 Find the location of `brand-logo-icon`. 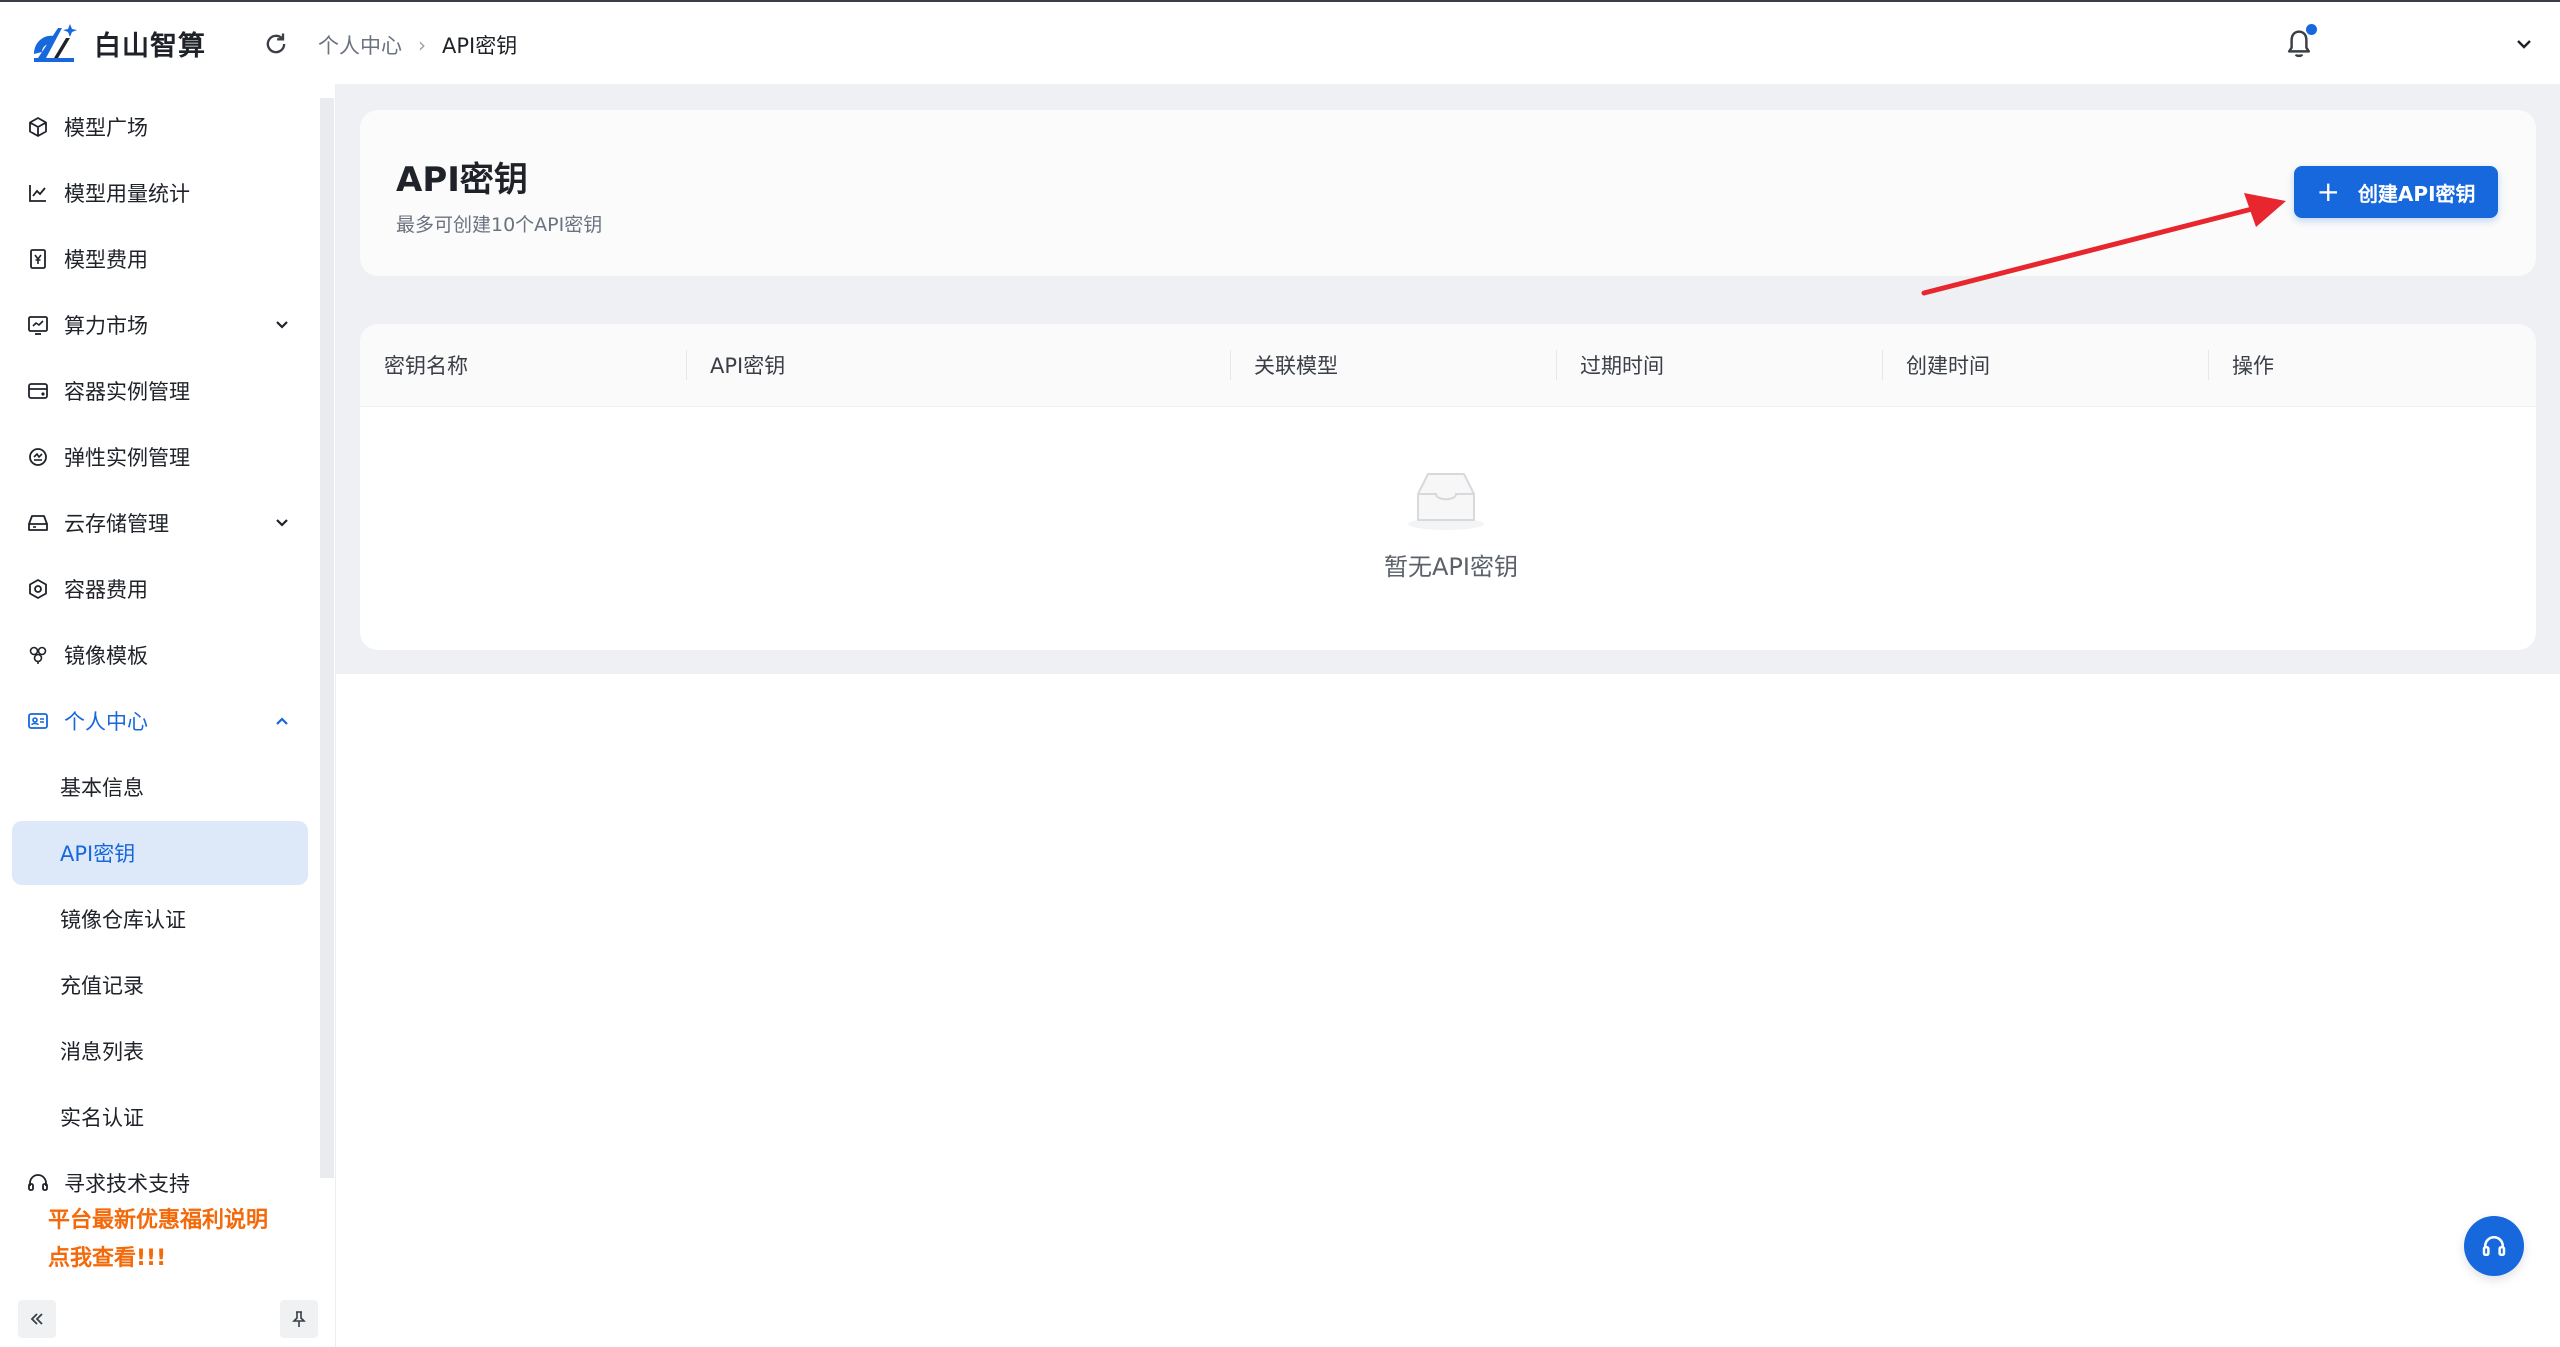

brand-logo-icon is located at coordinates (55, 43).